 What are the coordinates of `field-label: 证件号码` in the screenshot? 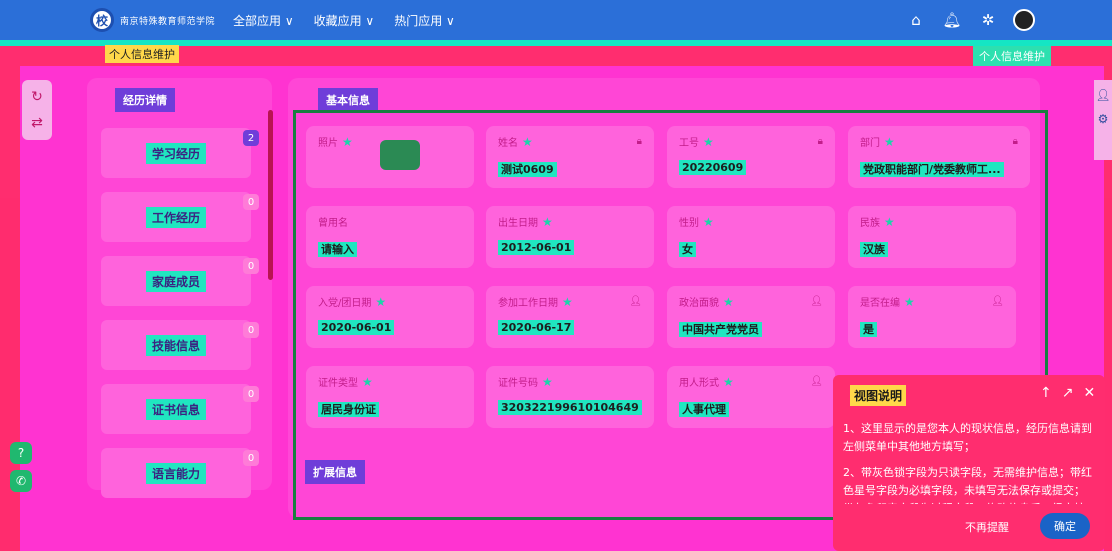 It's located at (518, 383).